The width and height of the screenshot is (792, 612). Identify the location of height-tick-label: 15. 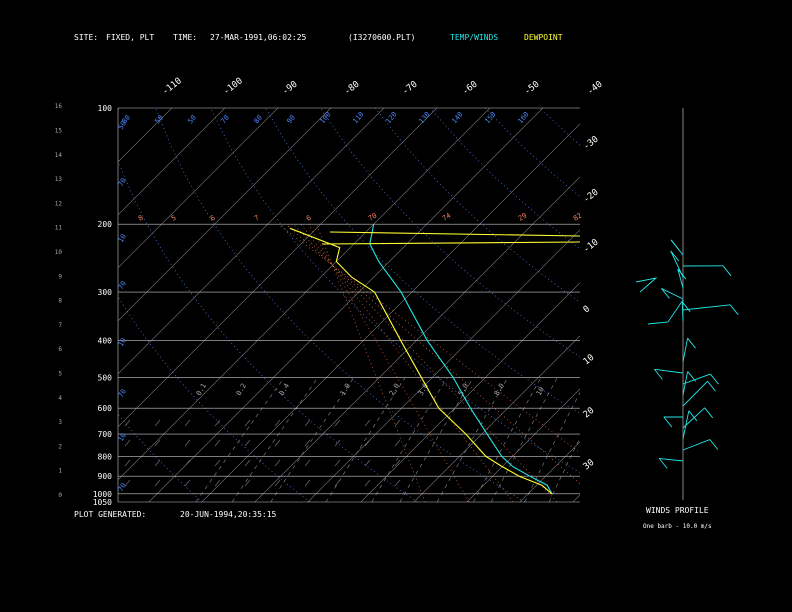
(59, 131).